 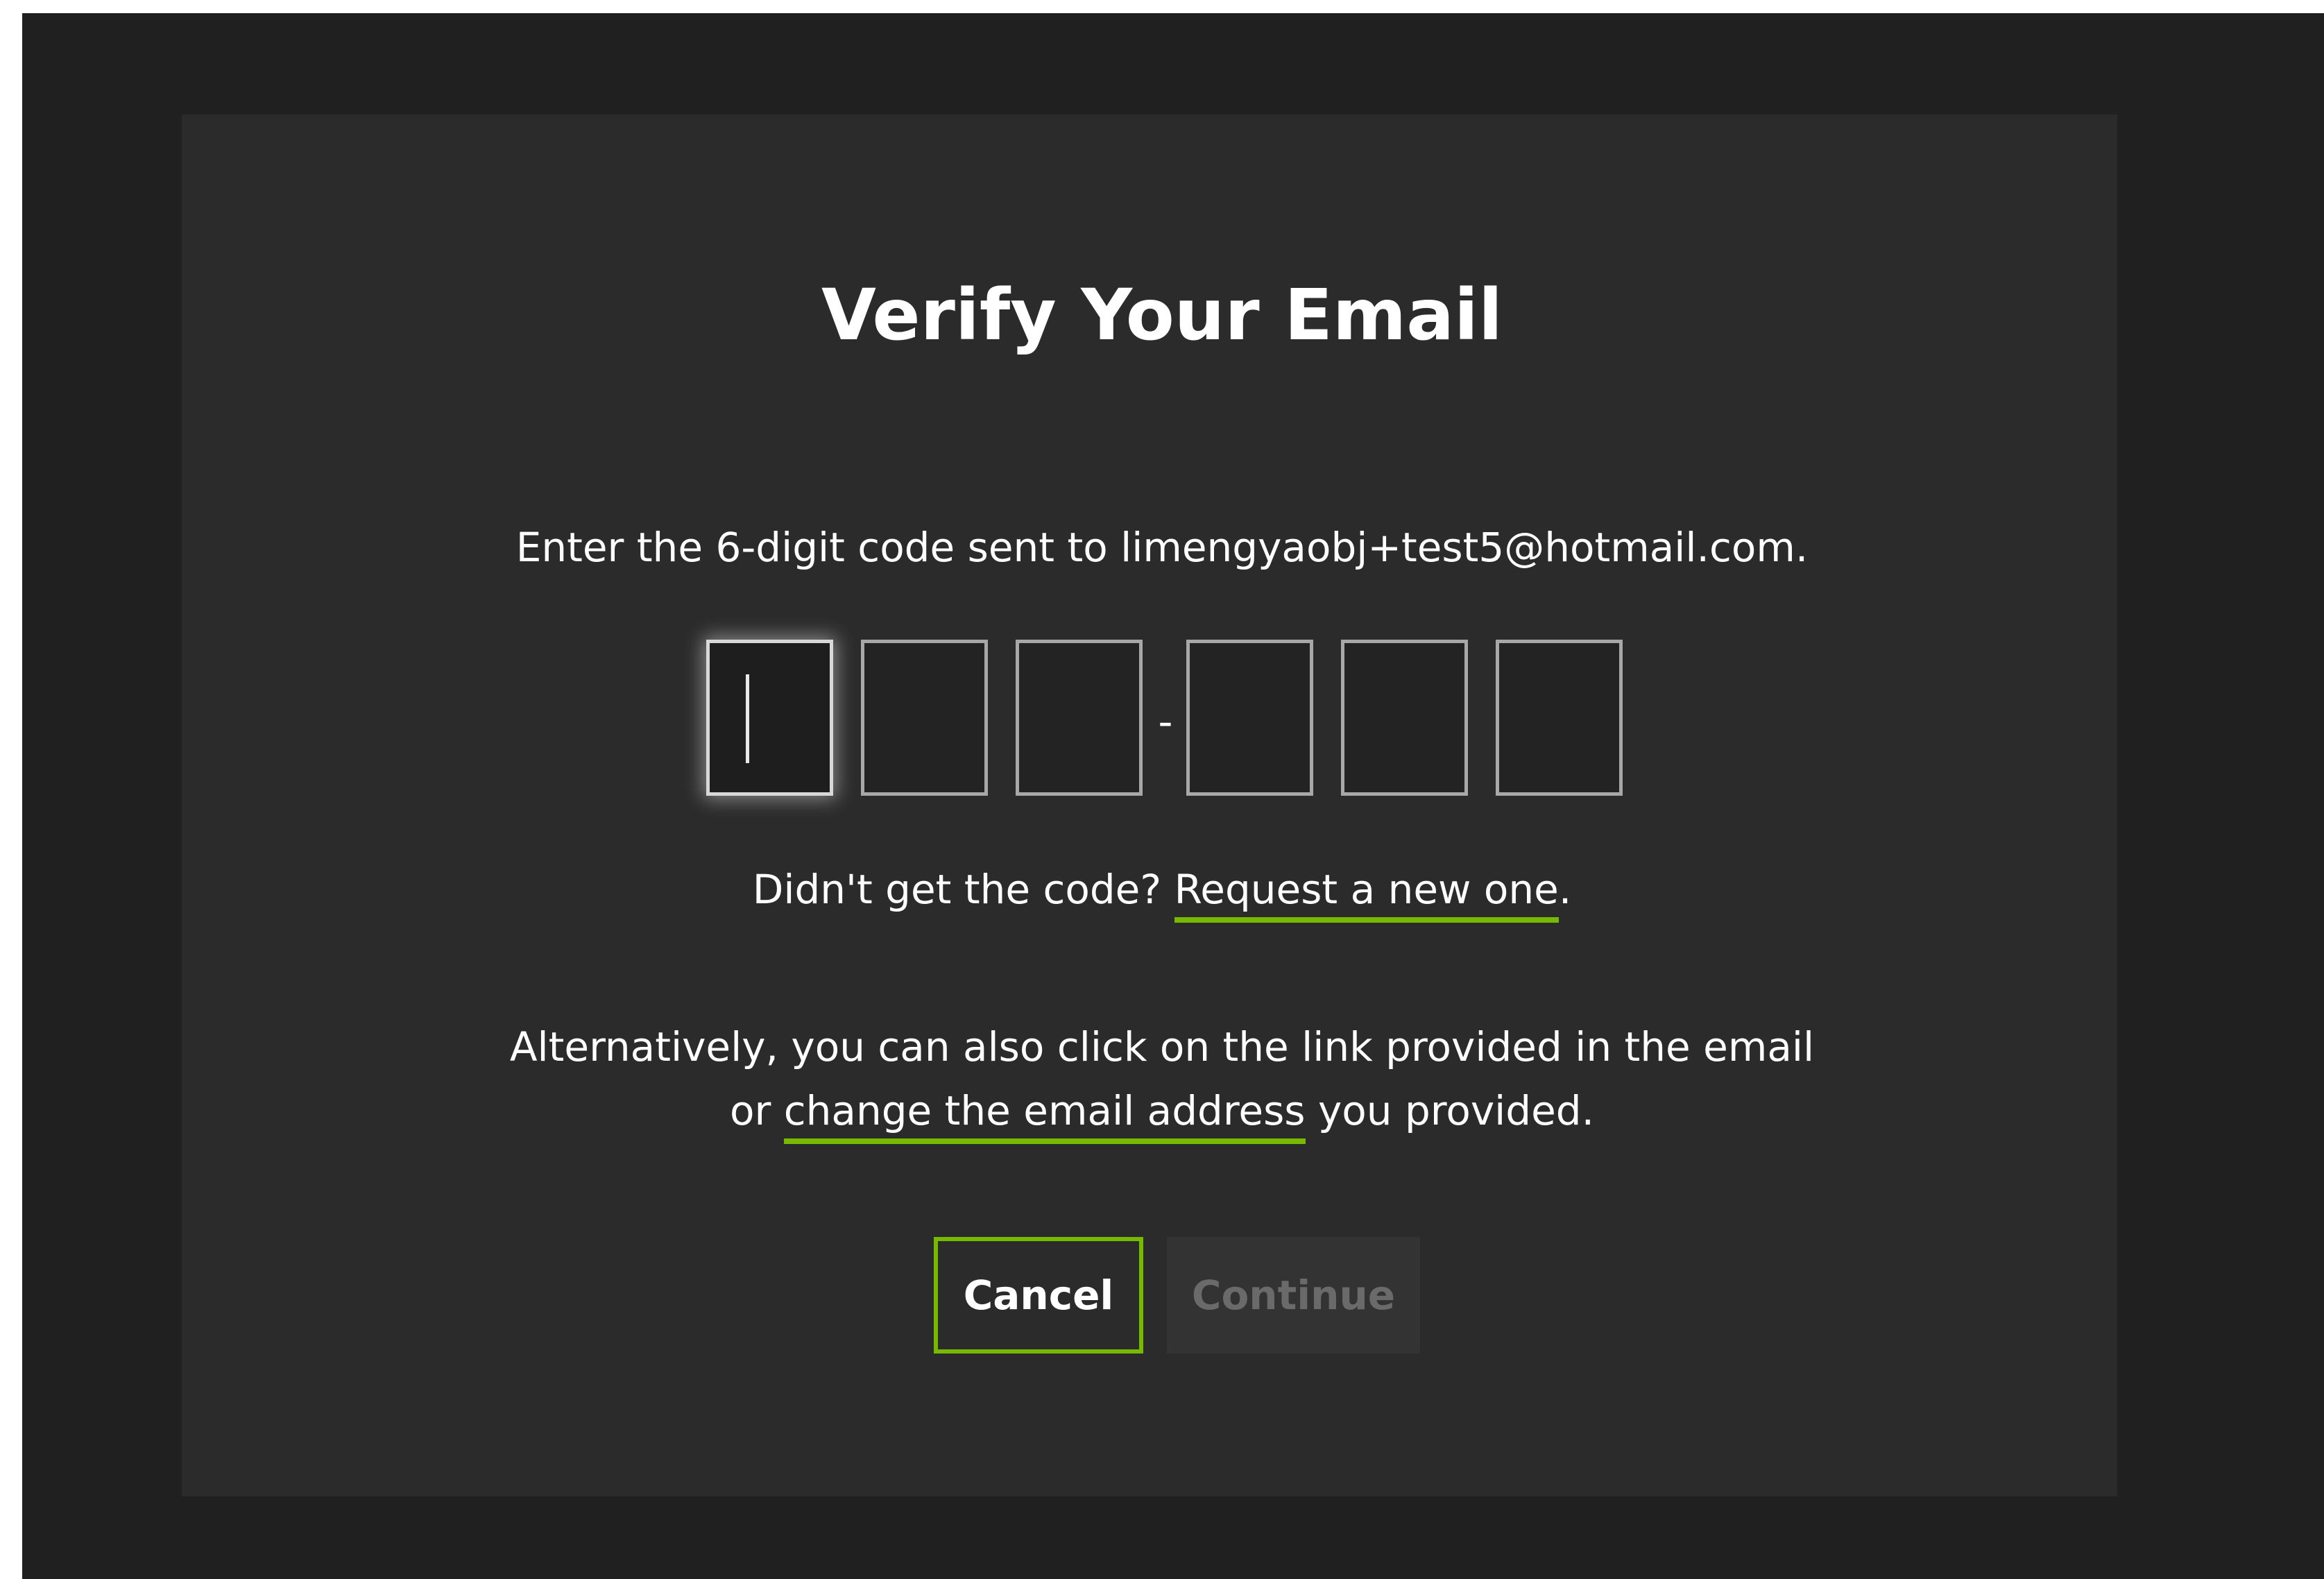 I want to click on page-title: Verify Your Email, so click(x=1162, y=315).